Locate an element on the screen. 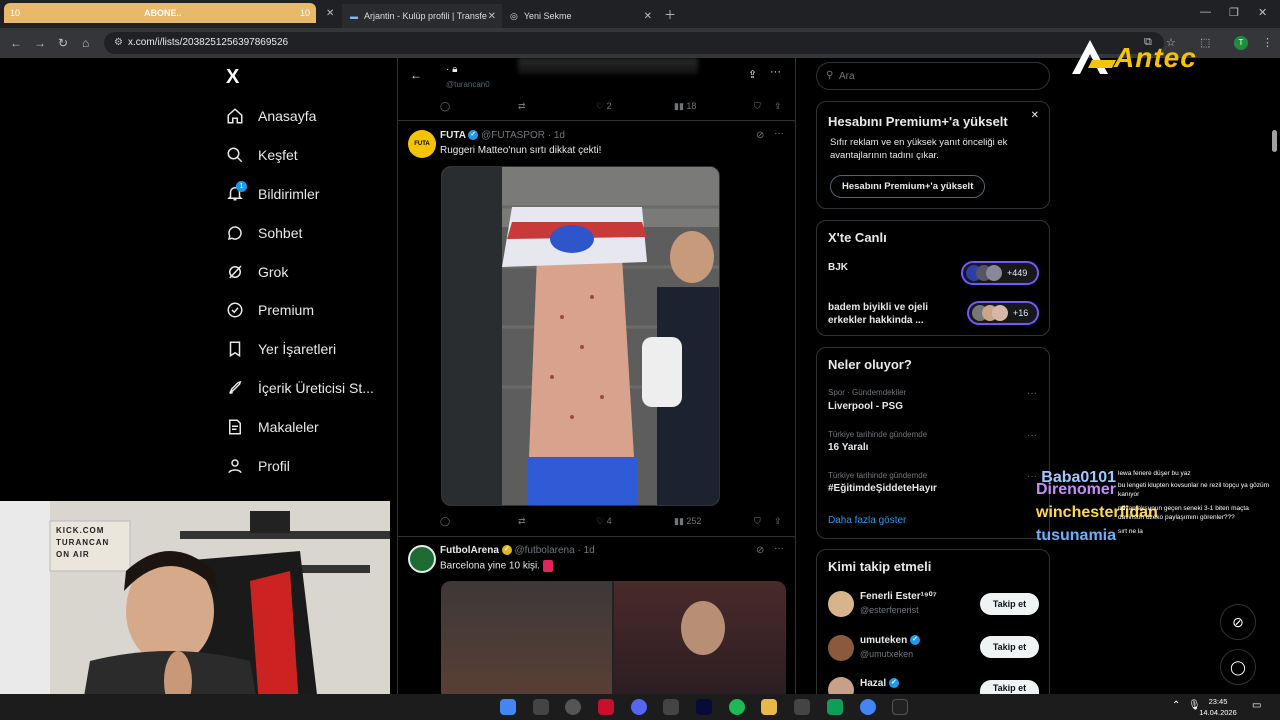 The height and width of the screenshot is (720, 1280). folder-icon is located at coordinates (769, 707).